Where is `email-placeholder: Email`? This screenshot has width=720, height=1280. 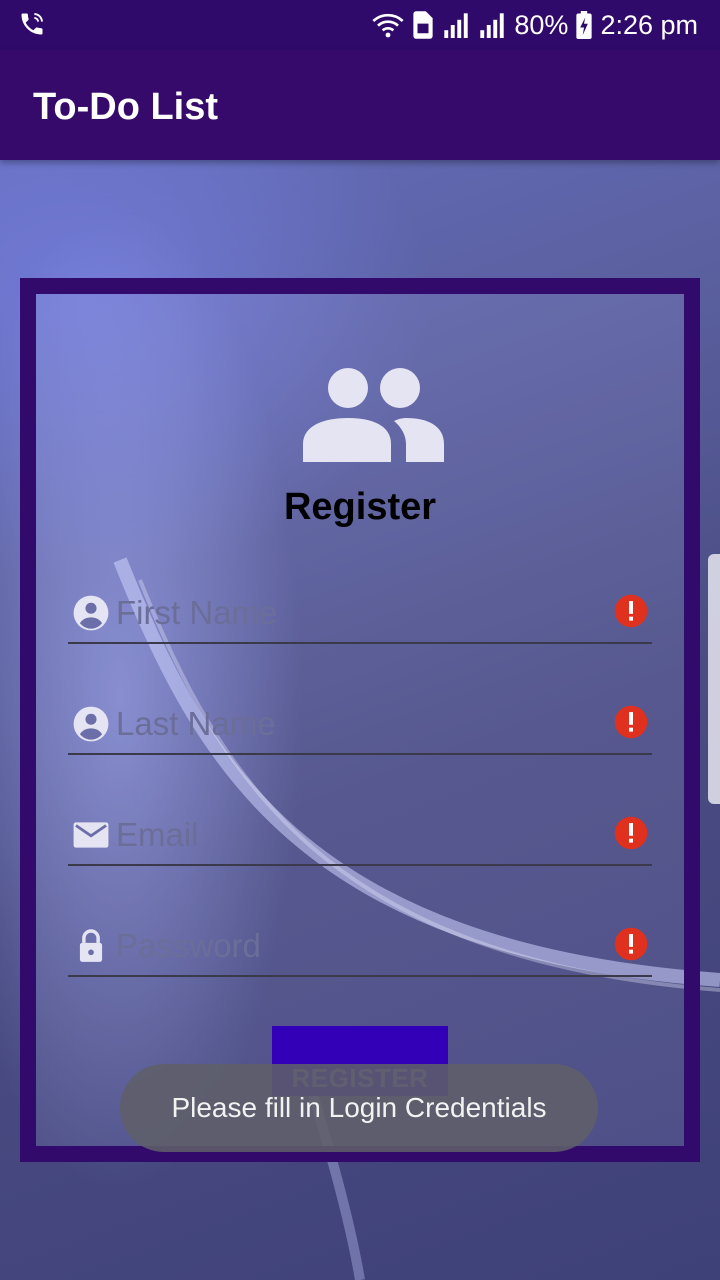 email-placeholder: Email is located at coordinates (157, 834).